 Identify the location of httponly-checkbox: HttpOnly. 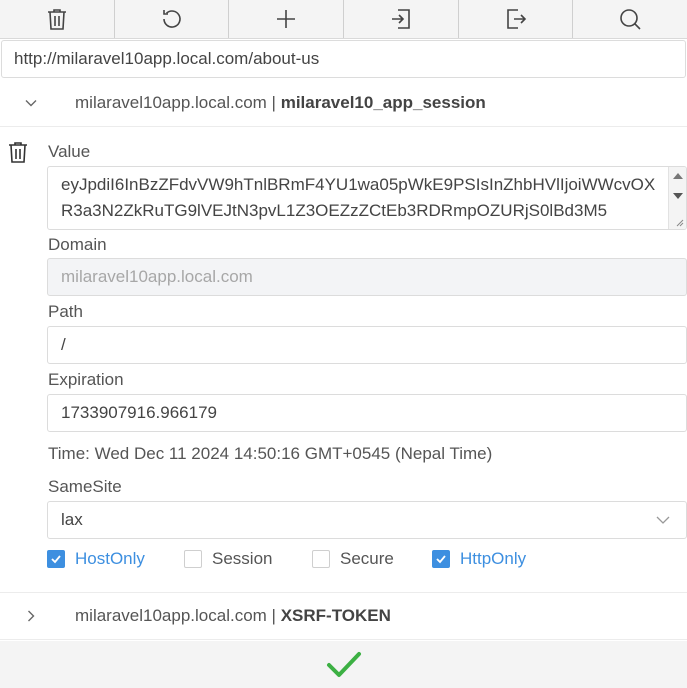
(479, 559).